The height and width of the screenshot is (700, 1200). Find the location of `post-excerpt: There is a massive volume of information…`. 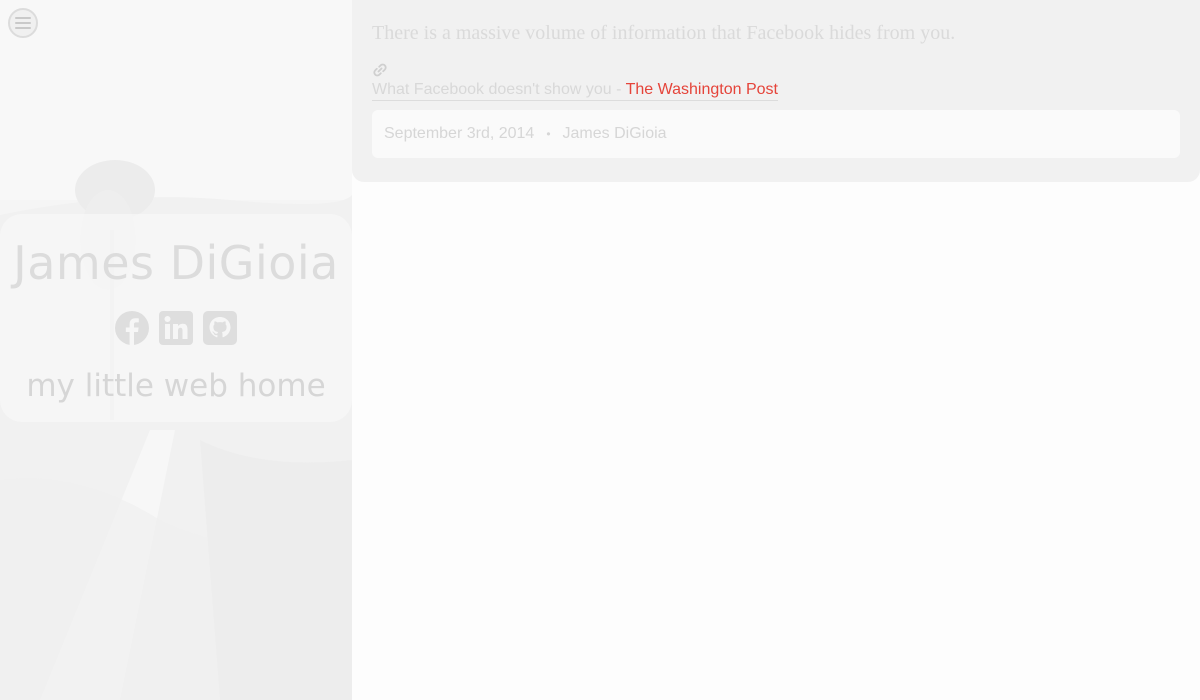

post-excerpt: There is a massive volume of information… is located at coordinates (664, 33).